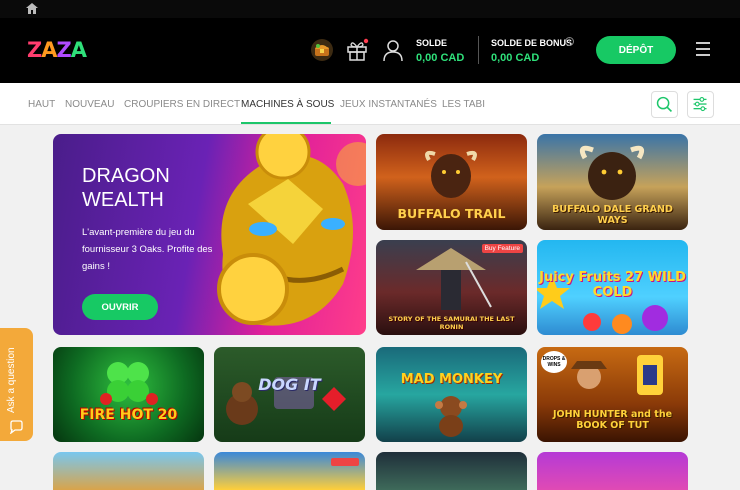 The image size is (740, 490). What do you see at coordinates (11, 380) in the screenshot?
I see `ask-question-label: Ask a question` at bounding box center [11, 380].